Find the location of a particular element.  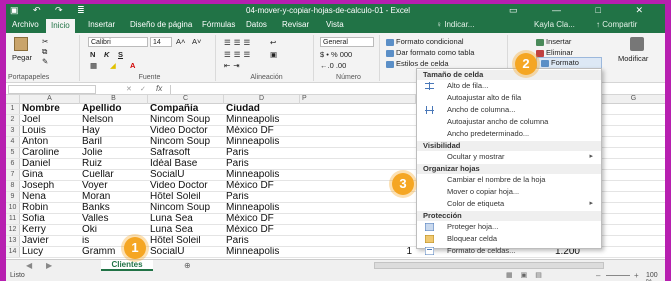

menu-item-rename-sheet: Cambiar el nombre de la hoja is located at coordinates (496, 180).